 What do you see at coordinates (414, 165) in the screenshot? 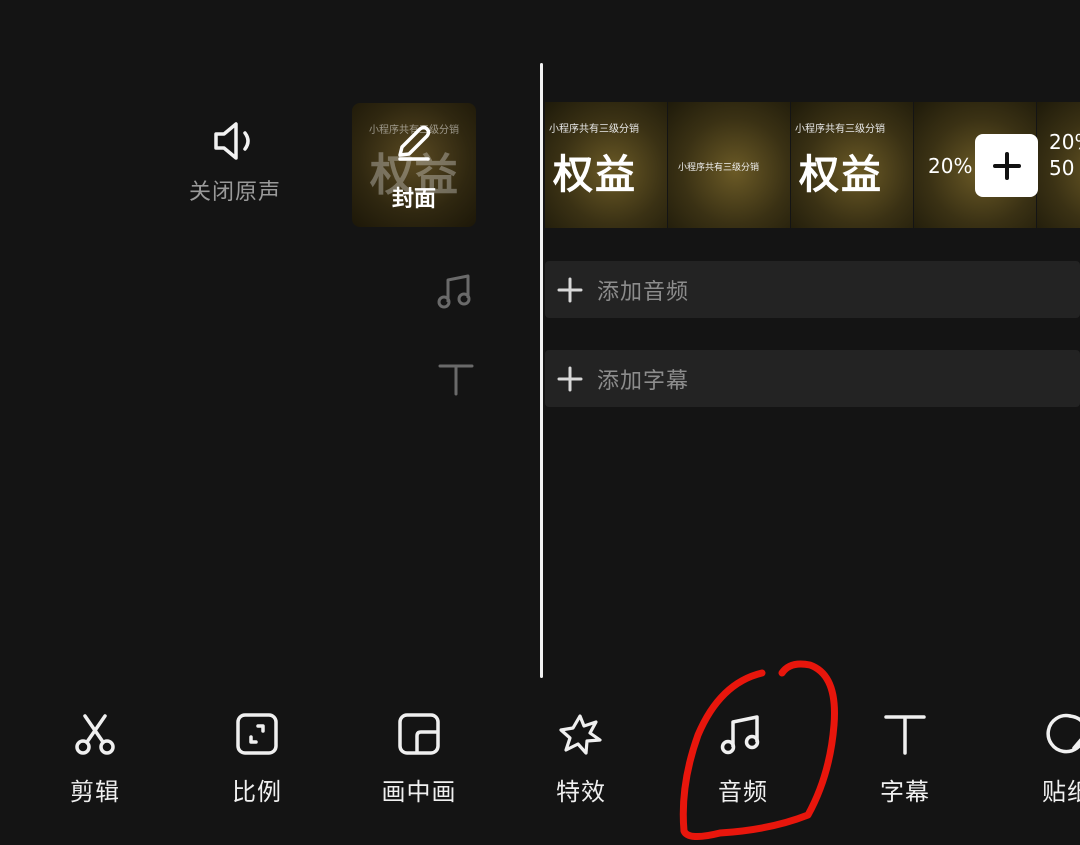
I see `cover-button: 小程序共有三级分销 权益 封面` at bounding box center [414, 165].